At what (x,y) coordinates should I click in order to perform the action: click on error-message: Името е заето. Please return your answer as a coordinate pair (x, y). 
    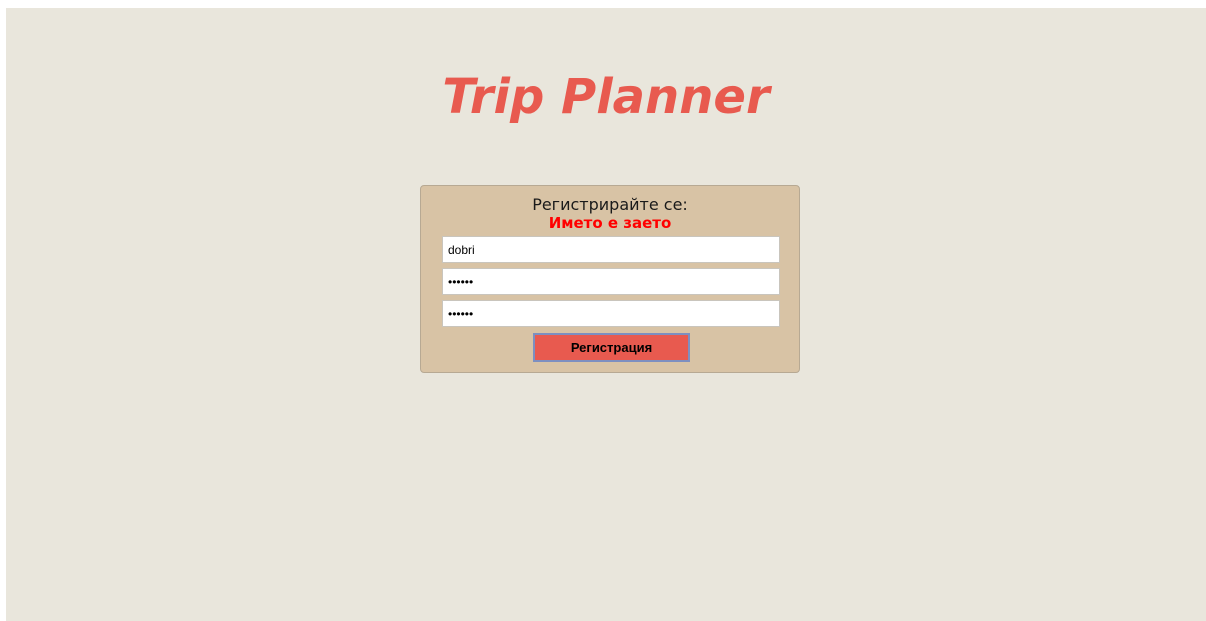
    Looking at the image, I should click on (610, 223).